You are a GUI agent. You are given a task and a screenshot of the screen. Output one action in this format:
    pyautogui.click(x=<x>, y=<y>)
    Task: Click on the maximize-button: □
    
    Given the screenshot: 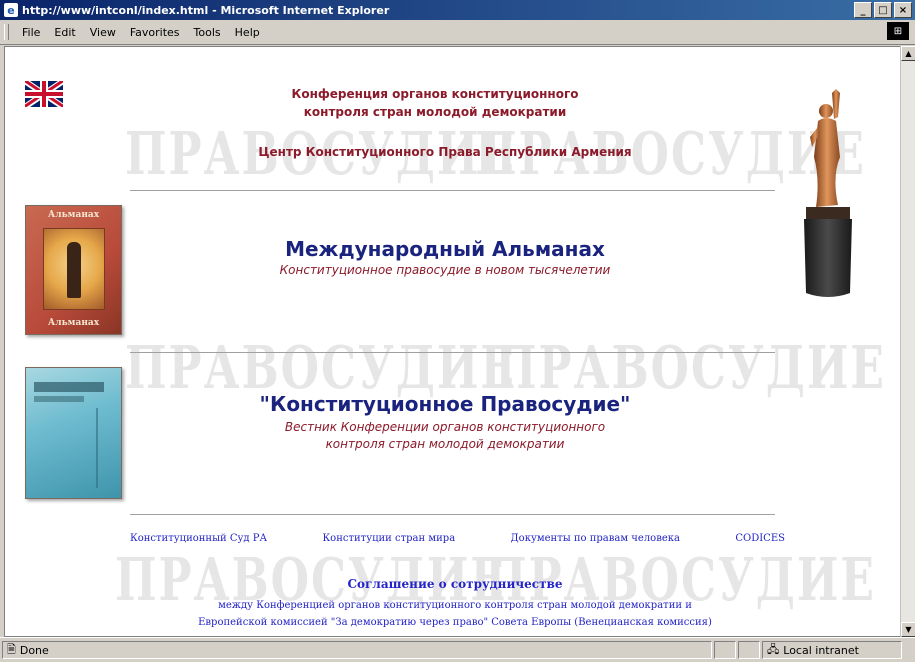 What is the action you would take?
    pyautogui.click(x=883, y=10)
    